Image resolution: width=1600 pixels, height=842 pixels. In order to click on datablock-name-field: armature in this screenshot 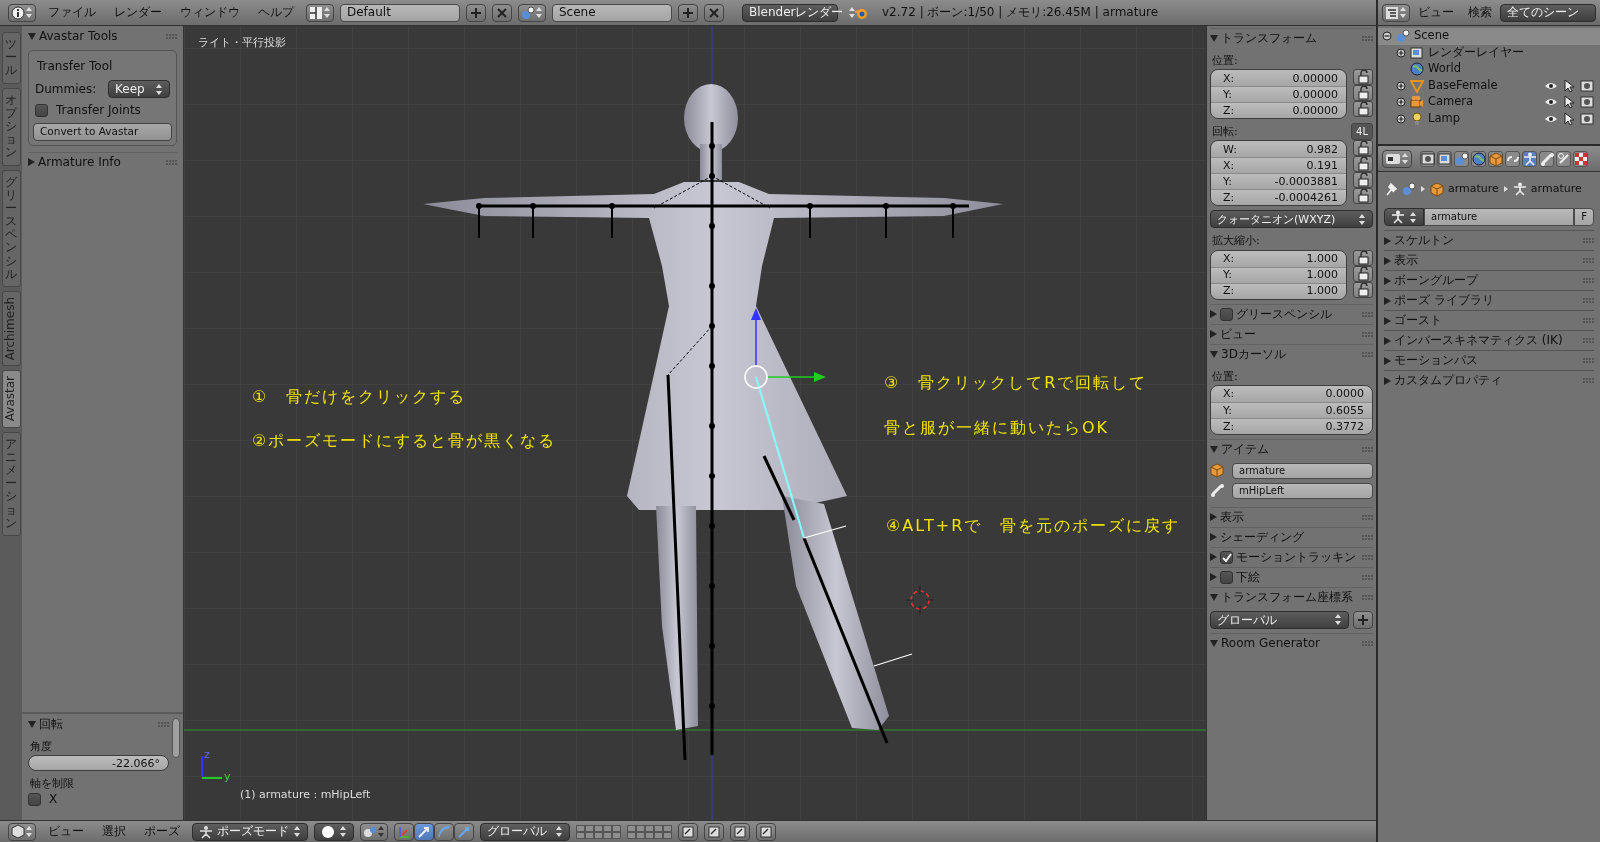, I will do `click(1499, 217)`.